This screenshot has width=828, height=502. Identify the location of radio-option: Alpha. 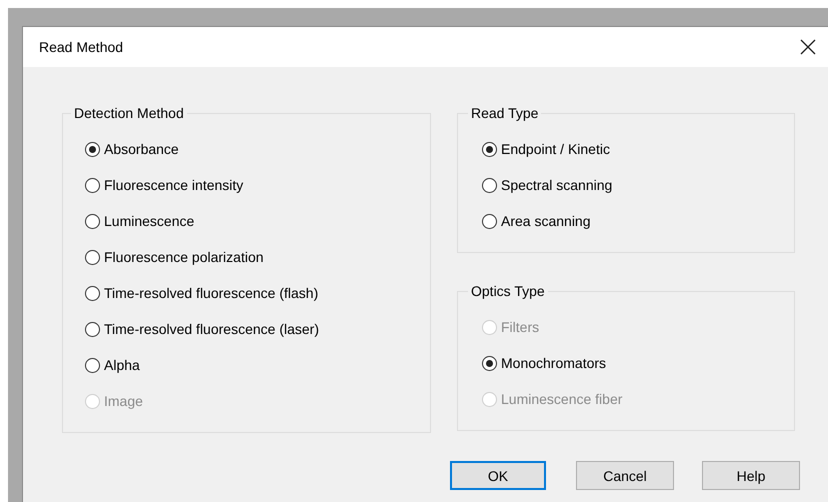
(257, 365).